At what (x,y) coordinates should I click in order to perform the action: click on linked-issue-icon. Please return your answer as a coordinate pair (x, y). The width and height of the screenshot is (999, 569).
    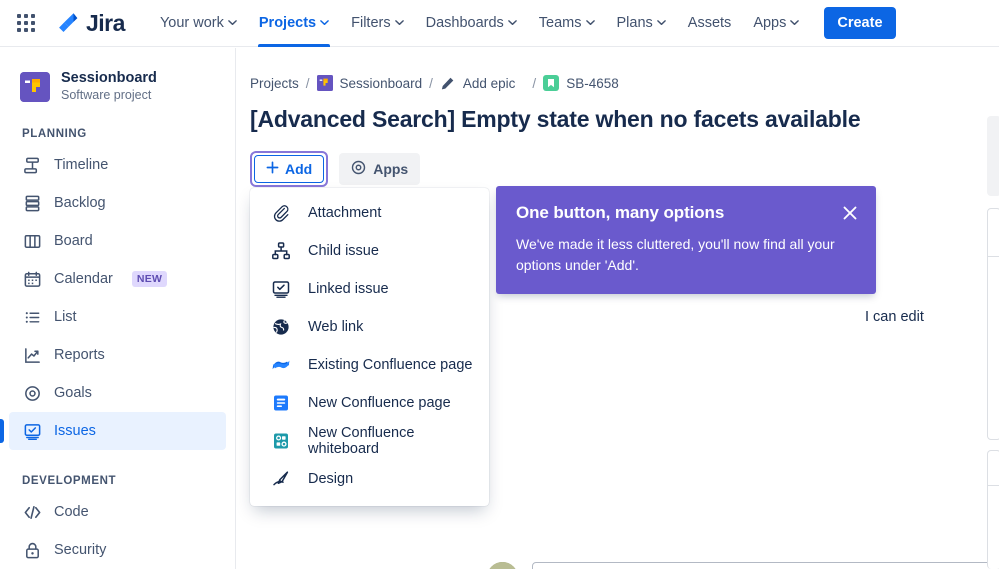
    Looking at the image, I should click on (281, 289).